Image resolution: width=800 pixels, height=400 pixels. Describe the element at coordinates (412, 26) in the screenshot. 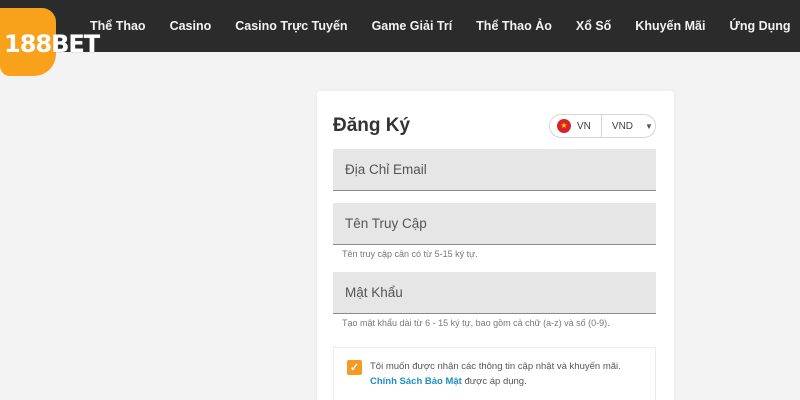

I see `nav-item-game-giai-tri: Game Giải Trí` at that location.